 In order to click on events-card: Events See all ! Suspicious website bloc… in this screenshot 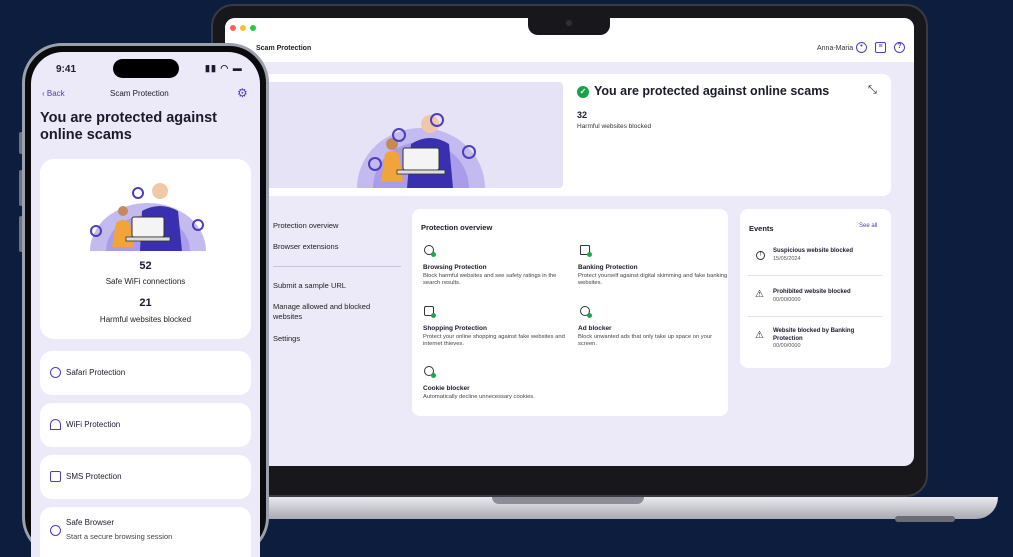, I will do `click(815, 288)`.